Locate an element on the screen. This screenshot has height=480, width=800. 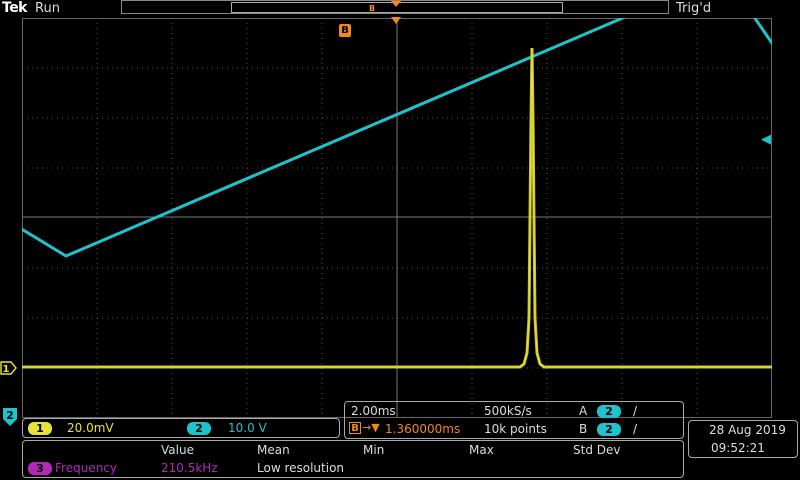
meas-col-mean: Mean is located at coordinates (273, 450).